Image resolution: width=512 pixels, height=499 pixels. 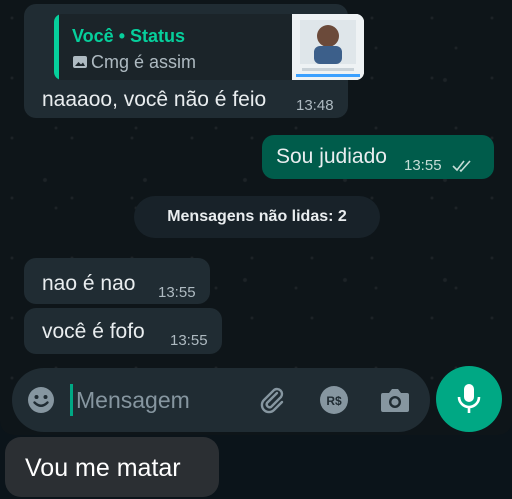 What do you see at coordinates (71, 400) in the screenshot?
I see `text-cursor` at bounding box center [71, 400].